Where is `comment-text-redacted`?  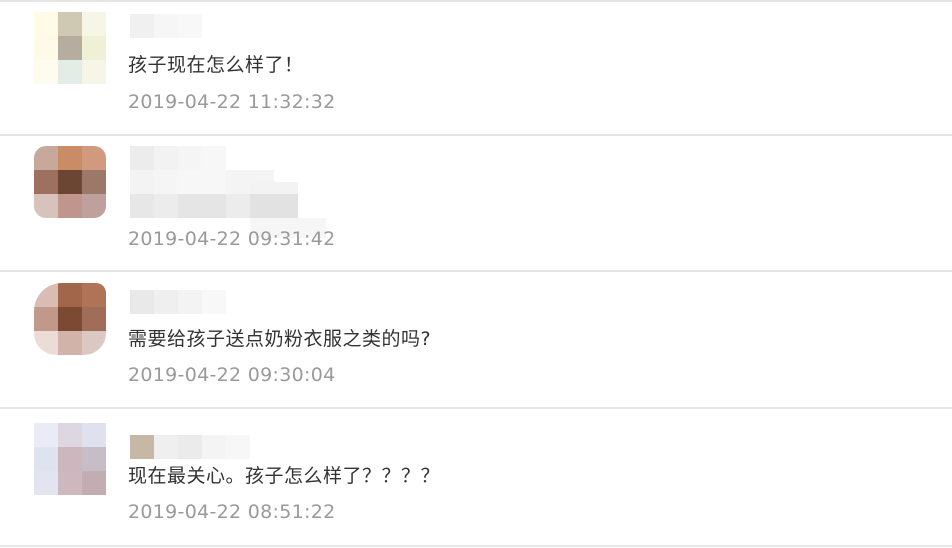
comment-text-redacted is located at coordinates (214, 206).